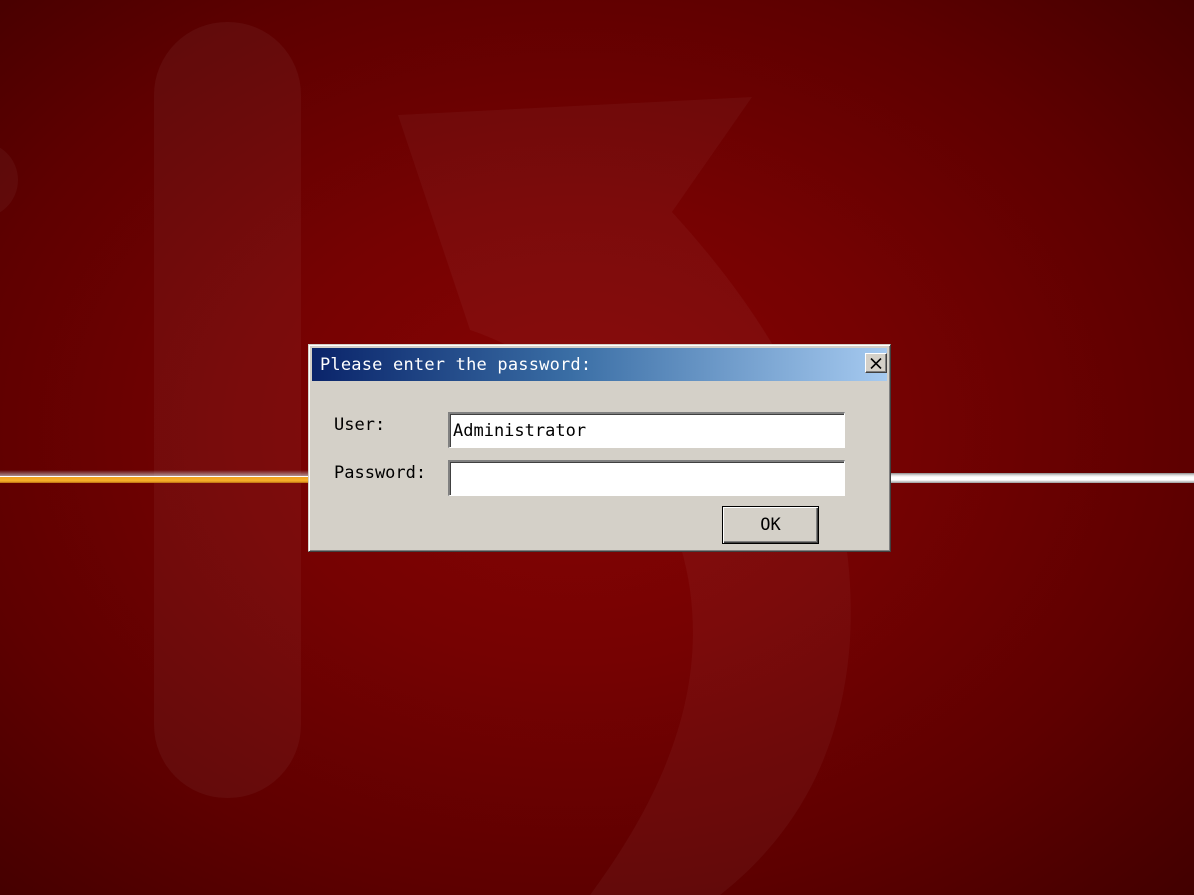 Image resolution: width=1194 pixels, height=895 pixels. What do you see at coordinates (360, 425) in the screenshot?
I see `user-label: User:` at bounding box center [360, 425].